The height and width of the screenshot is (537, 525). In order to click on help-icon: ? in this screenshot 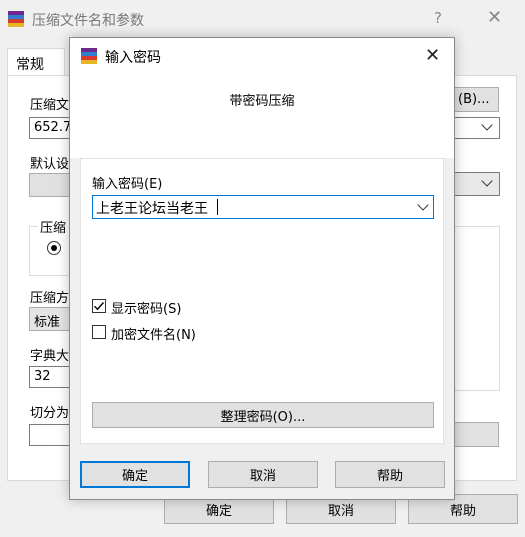, I will do `click(438, 18)`.